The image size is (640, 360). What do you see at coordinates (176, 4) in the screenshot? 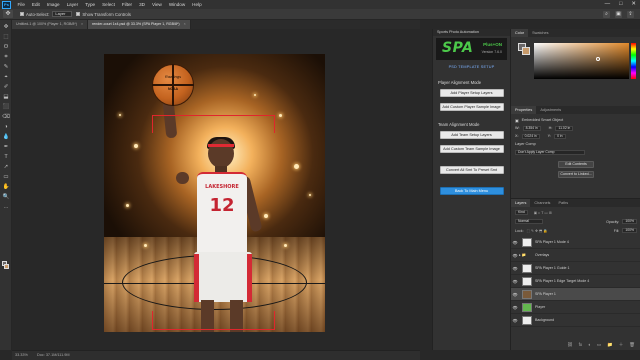
I see `menu-window: Window` at bounding box center [176, 4].